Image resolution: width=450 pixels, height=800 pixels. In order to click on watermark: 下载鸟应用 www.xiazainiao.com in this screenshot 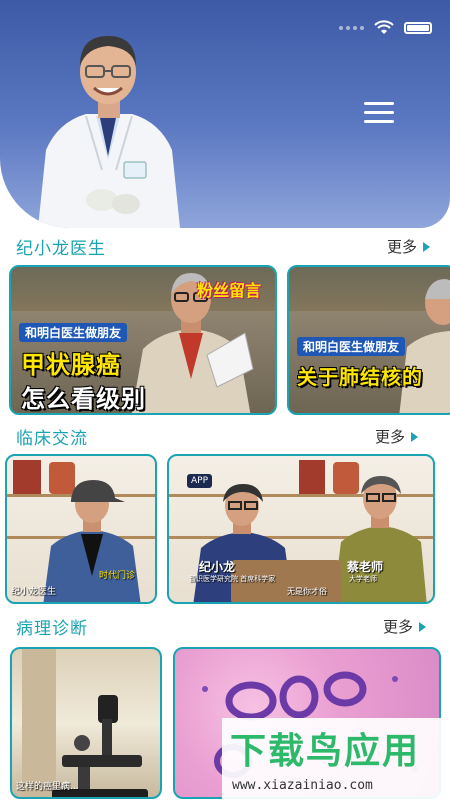, I will do `click(336, 759)`.